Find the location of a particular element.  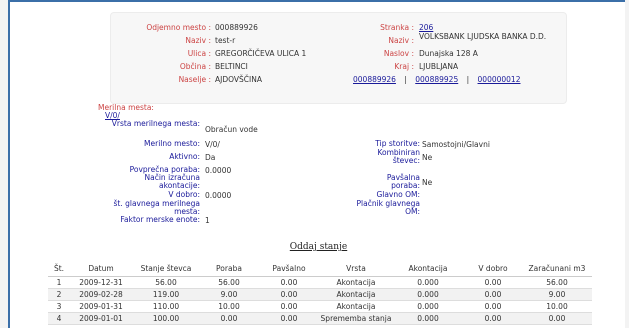

table-cell: 2 is located at coordinates (59, 294).